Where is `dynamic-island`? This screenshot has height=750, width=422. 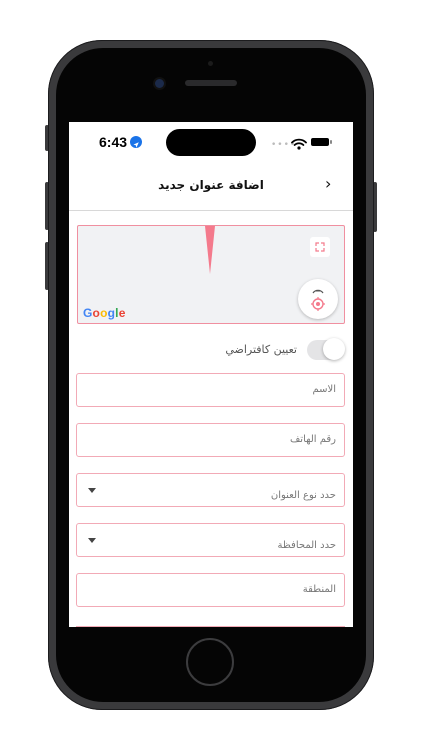
dynamic-island is located at coordinates (211, 142).